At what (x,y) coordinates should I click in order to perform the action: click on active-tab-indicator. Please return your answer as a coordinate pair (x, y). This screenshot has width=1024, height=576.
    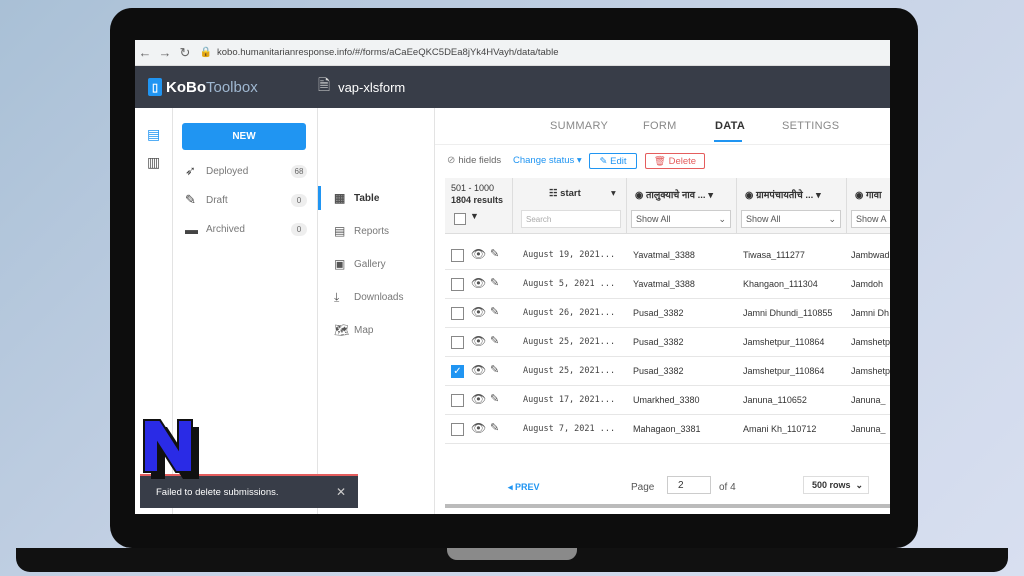
    Looking at the image, I should click on (728, 141).